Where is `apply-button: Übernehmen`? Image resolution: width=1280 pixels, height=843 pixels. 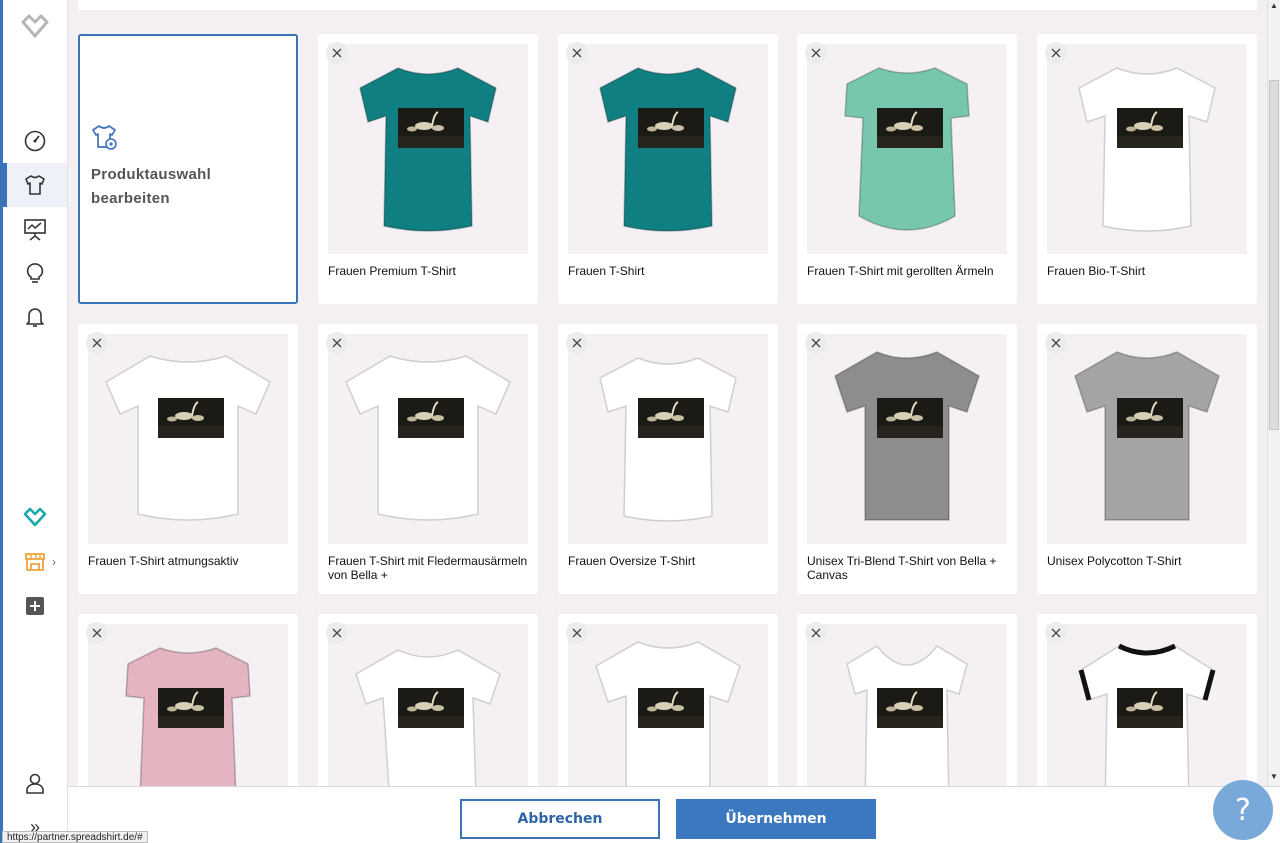 apply-button: Übernehmen is located at coordinates (776, 819).